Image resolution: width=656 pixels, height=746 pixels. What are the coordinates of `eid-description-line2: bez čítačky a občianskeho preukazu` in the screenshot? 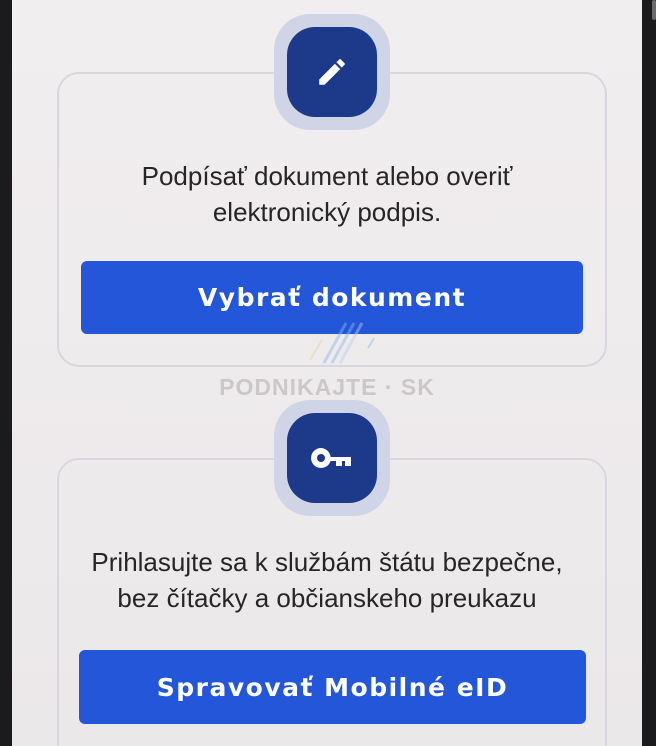 It's located at (327, 598).